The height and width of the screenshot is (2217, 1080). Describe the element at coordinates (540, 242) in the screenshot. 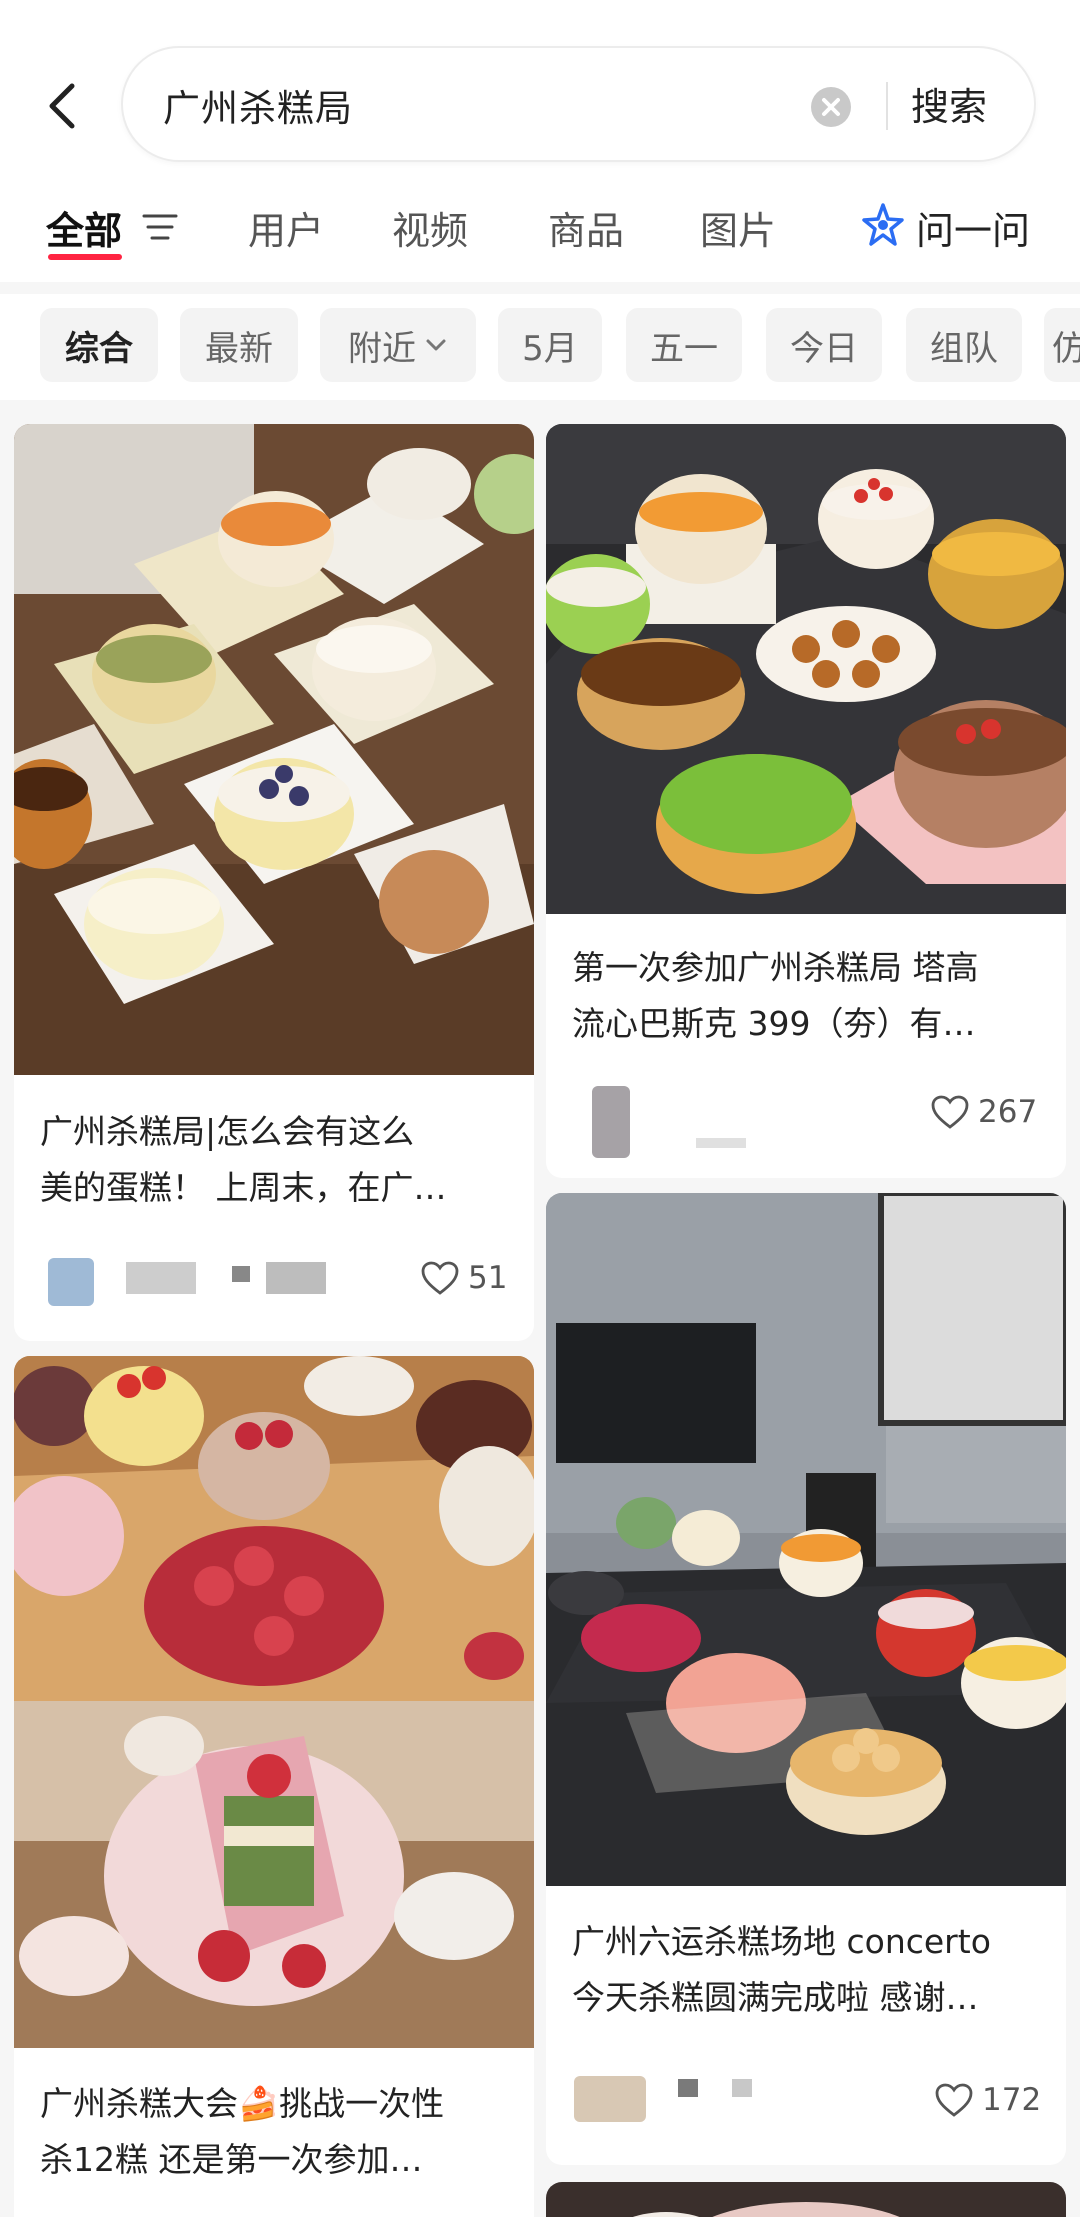

I see `result-tabs: 全部 用户 视频 商品 图片 问一问` at that location.